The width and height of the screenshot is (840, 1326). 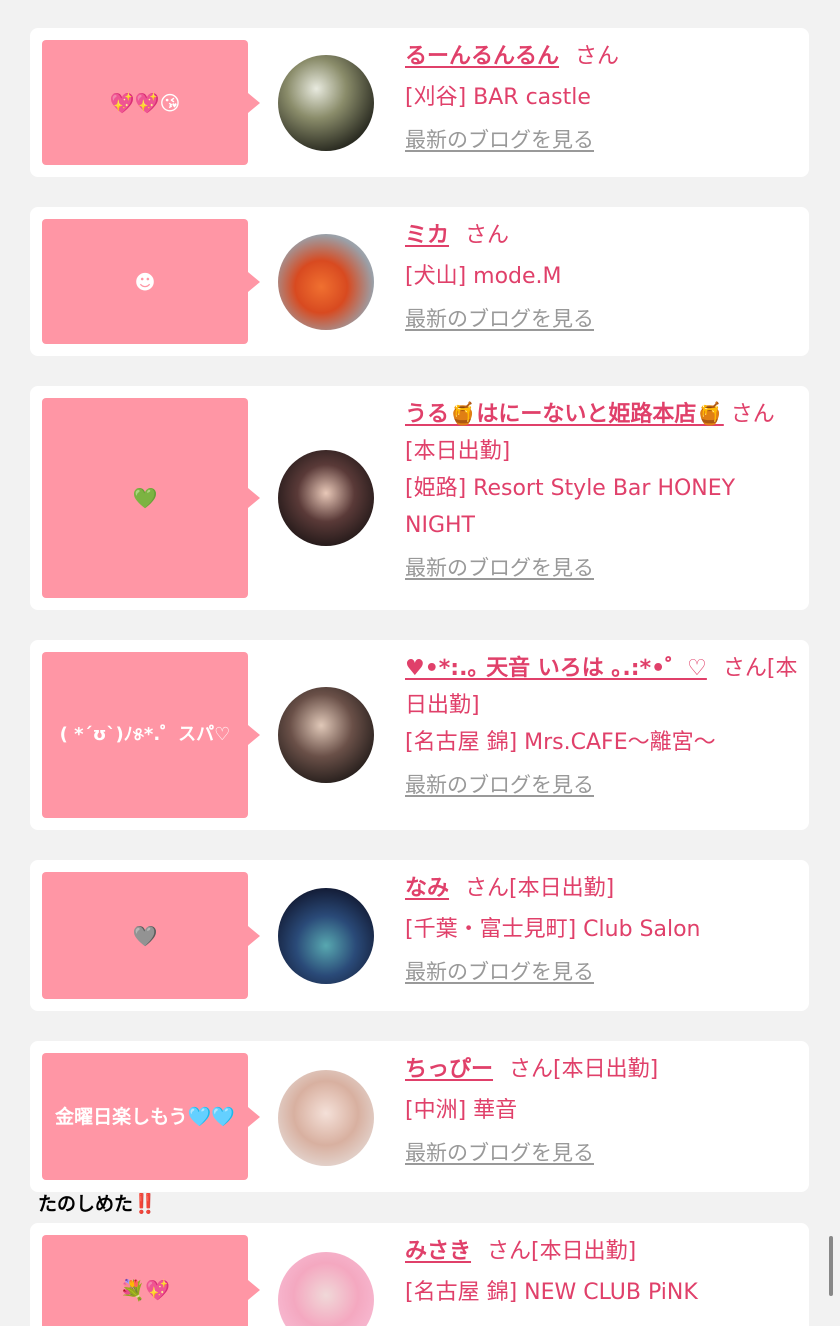 What do you see at coordinates (438, 1251) in the screenshot?
I see `cast-name-link: みさき` at bounding box center [438, 1251].